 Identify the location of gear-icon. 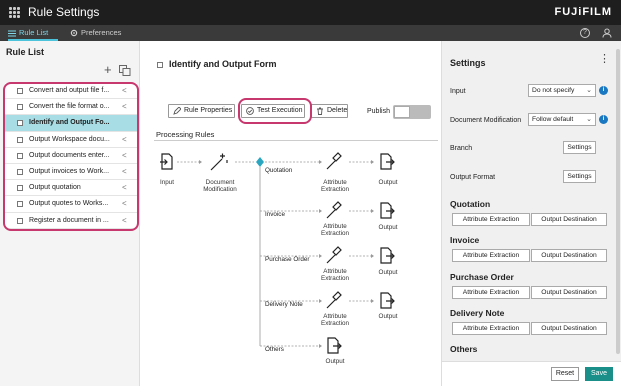
(74, 33).